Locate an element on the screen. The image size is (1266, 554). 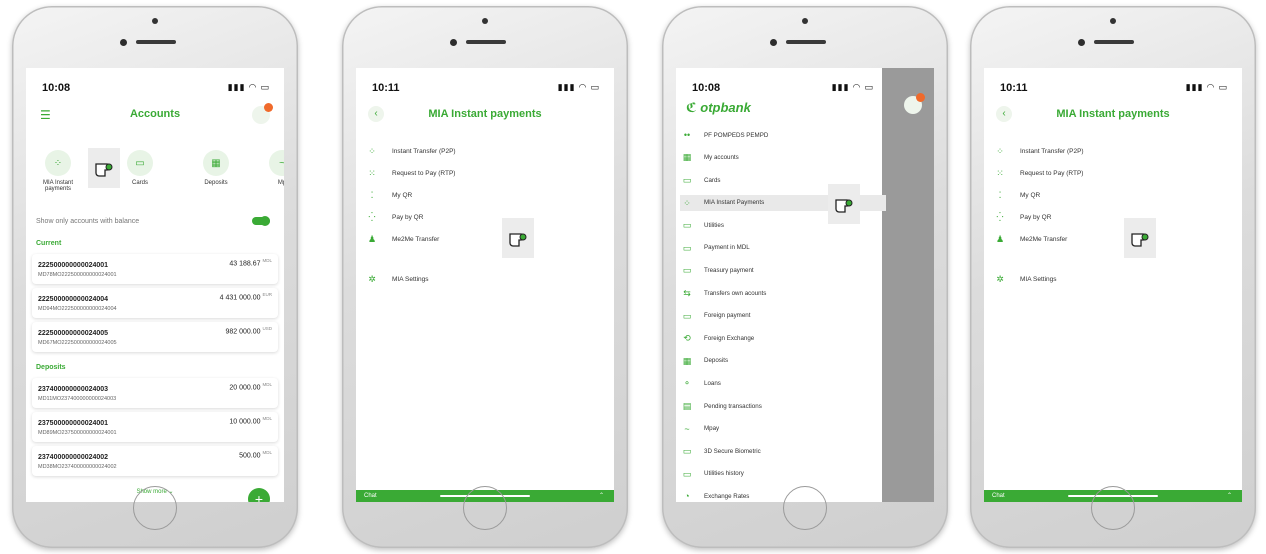
account-number: 222500000000024001 is located at coordinates (73, 265).